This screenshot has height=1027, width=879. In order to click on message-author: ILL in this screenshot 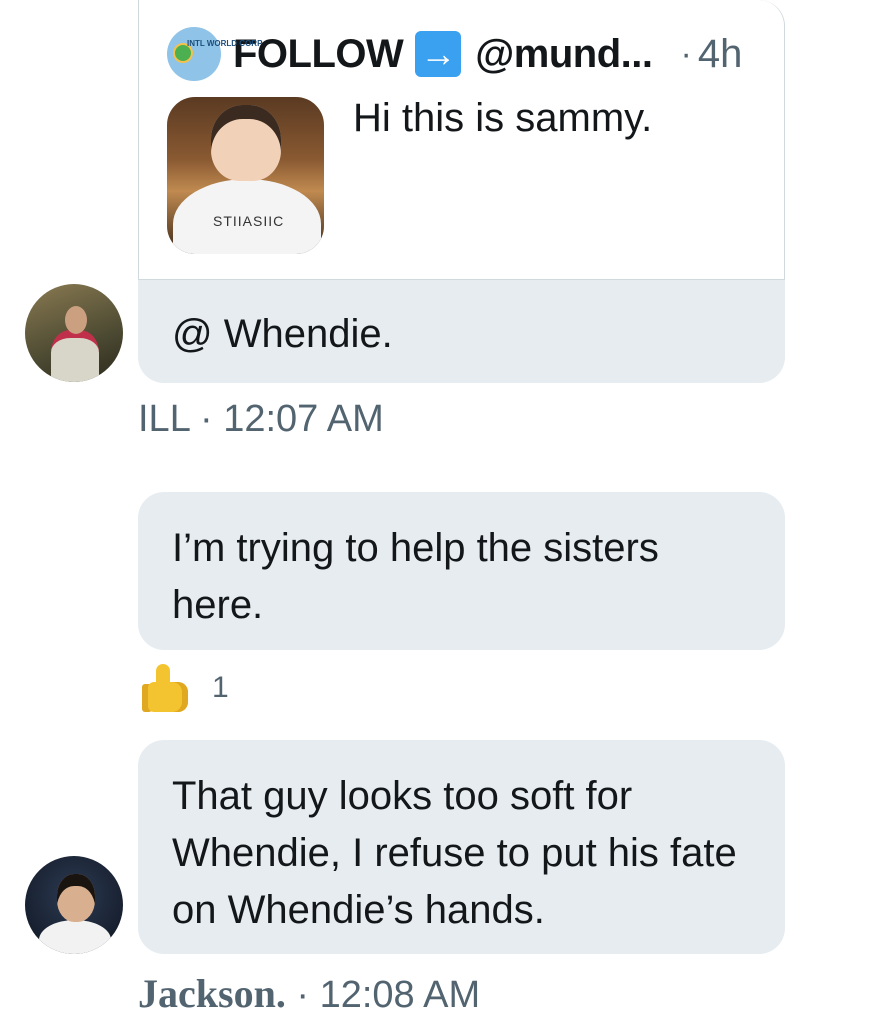, I will do `click(163, 419)`.